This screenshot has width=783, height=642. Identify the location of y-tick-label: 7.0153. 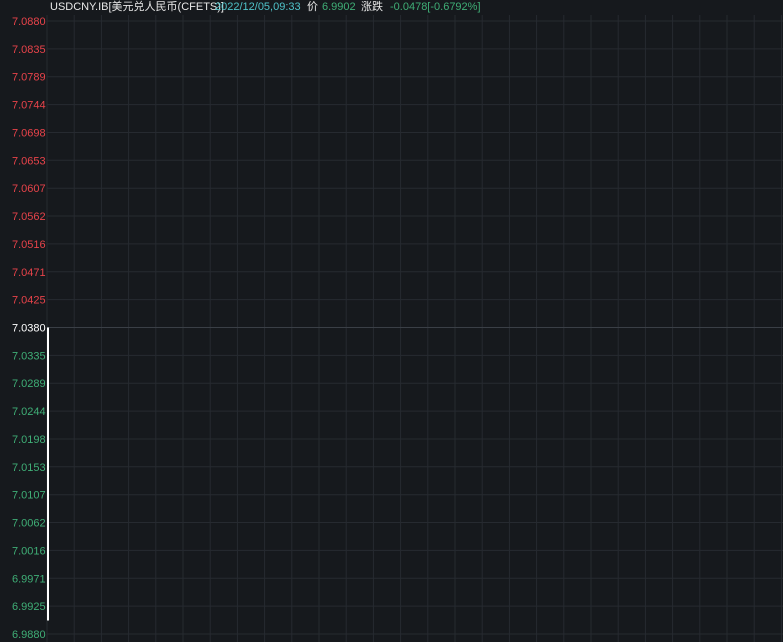
(29, 468).